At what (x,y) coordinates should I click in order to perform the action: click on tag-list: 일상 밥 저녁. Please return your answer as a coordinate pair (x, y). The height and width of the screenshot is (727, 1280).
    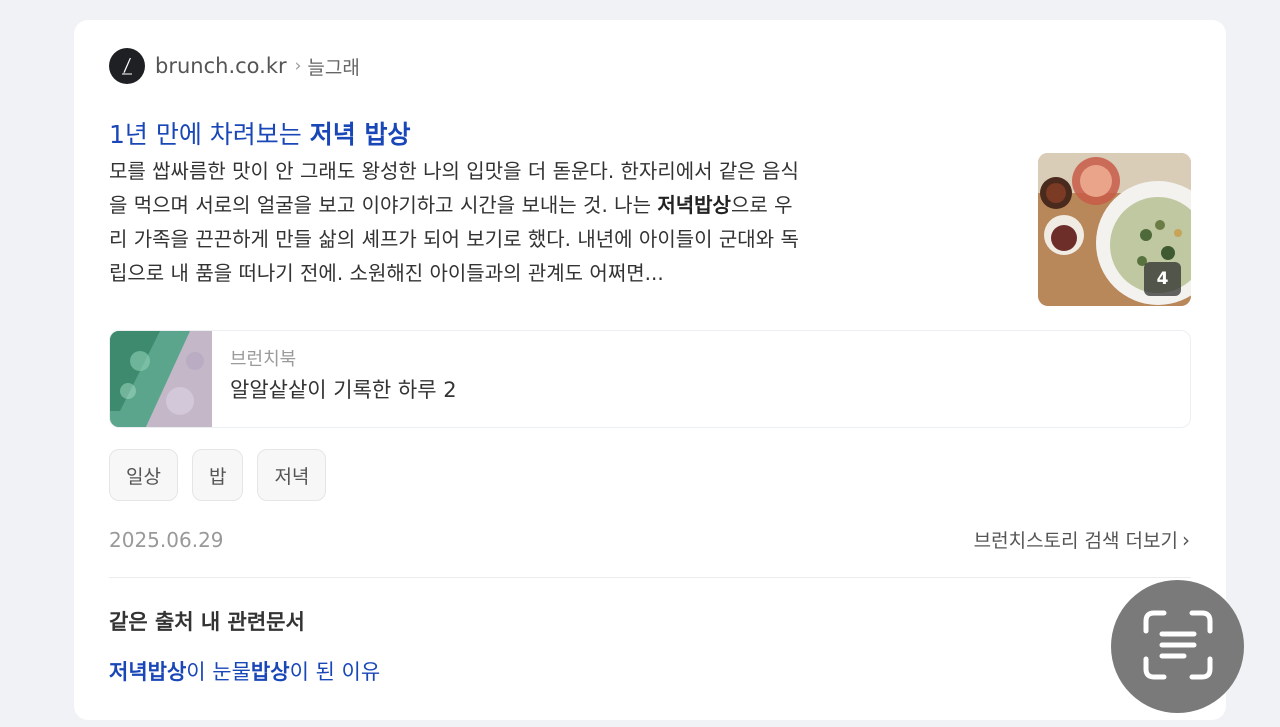
    Looking at the image, I should click on (218, 475).